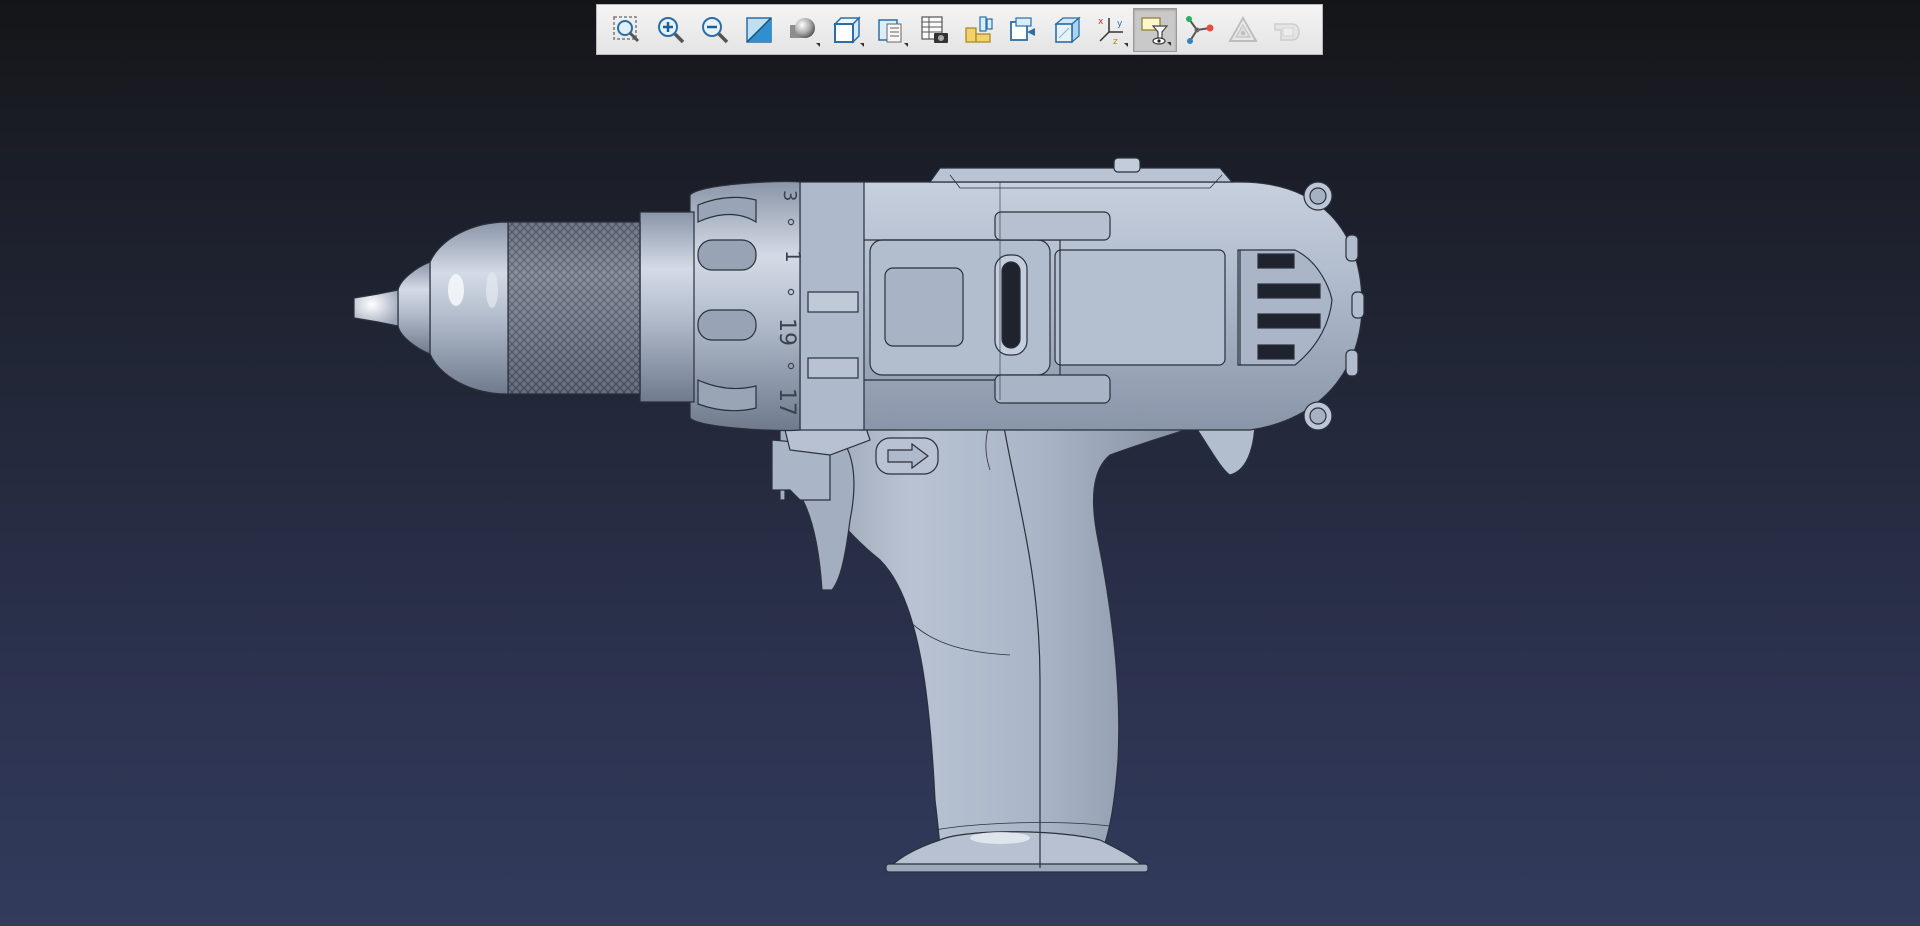 Image resolution: width=1920 pixels, height=926 pixels. What do you see at coordinates (995, 636) in the screenshot?
I see `drill-handle` at bounding box center [995, 636].